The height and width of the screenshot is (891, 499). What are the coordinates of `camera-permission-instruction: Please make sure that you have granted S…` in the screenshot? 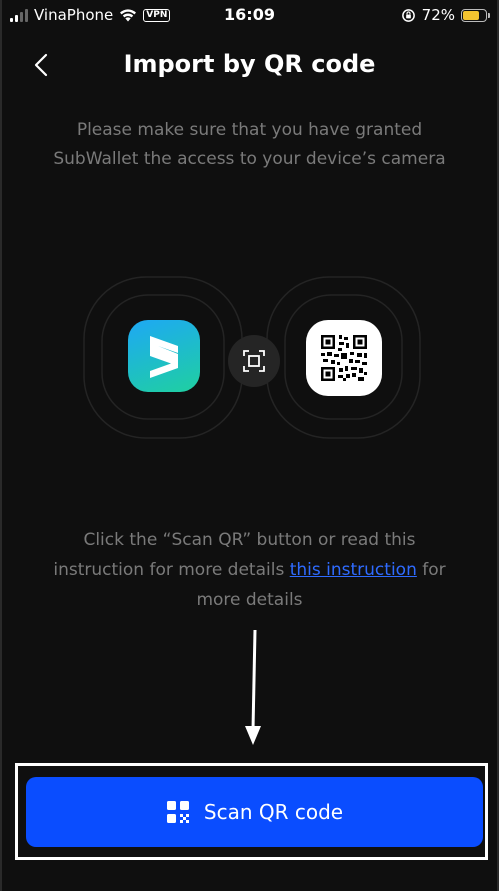 It's located at (249, 145).